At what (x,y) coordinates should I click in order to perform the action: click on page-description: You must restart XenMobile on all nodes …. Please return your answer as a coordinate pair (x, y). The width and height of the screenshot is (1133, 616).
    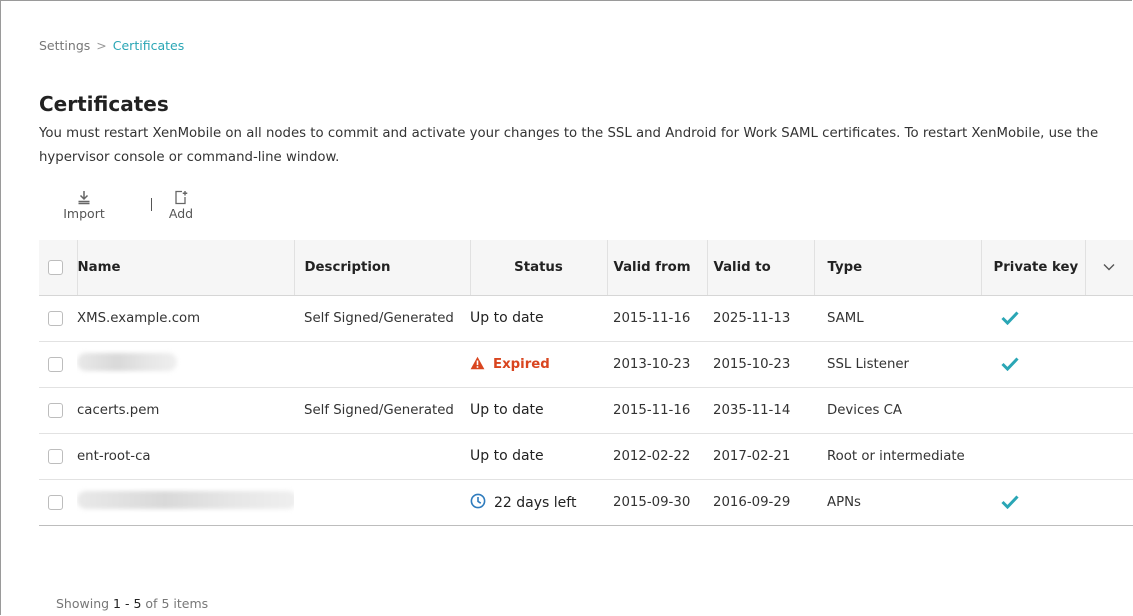
    Looking at the image, I should click on (569, 145).